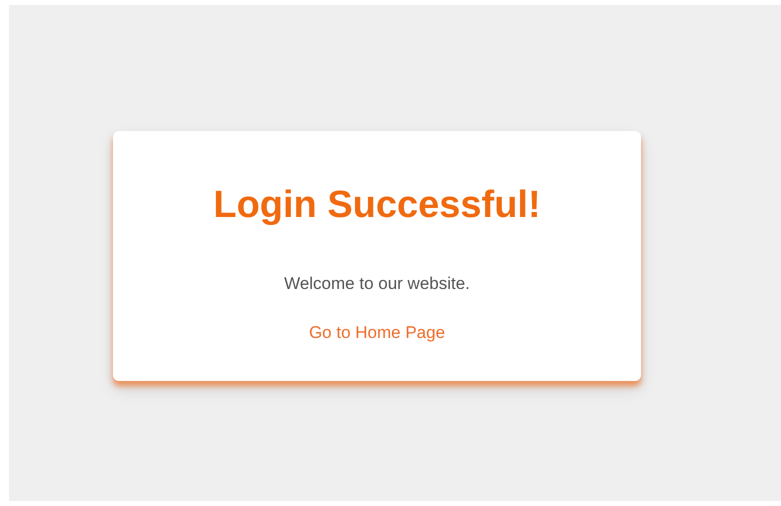  I want to click on home-page-link: Go to Home Page, so click(377, 333).